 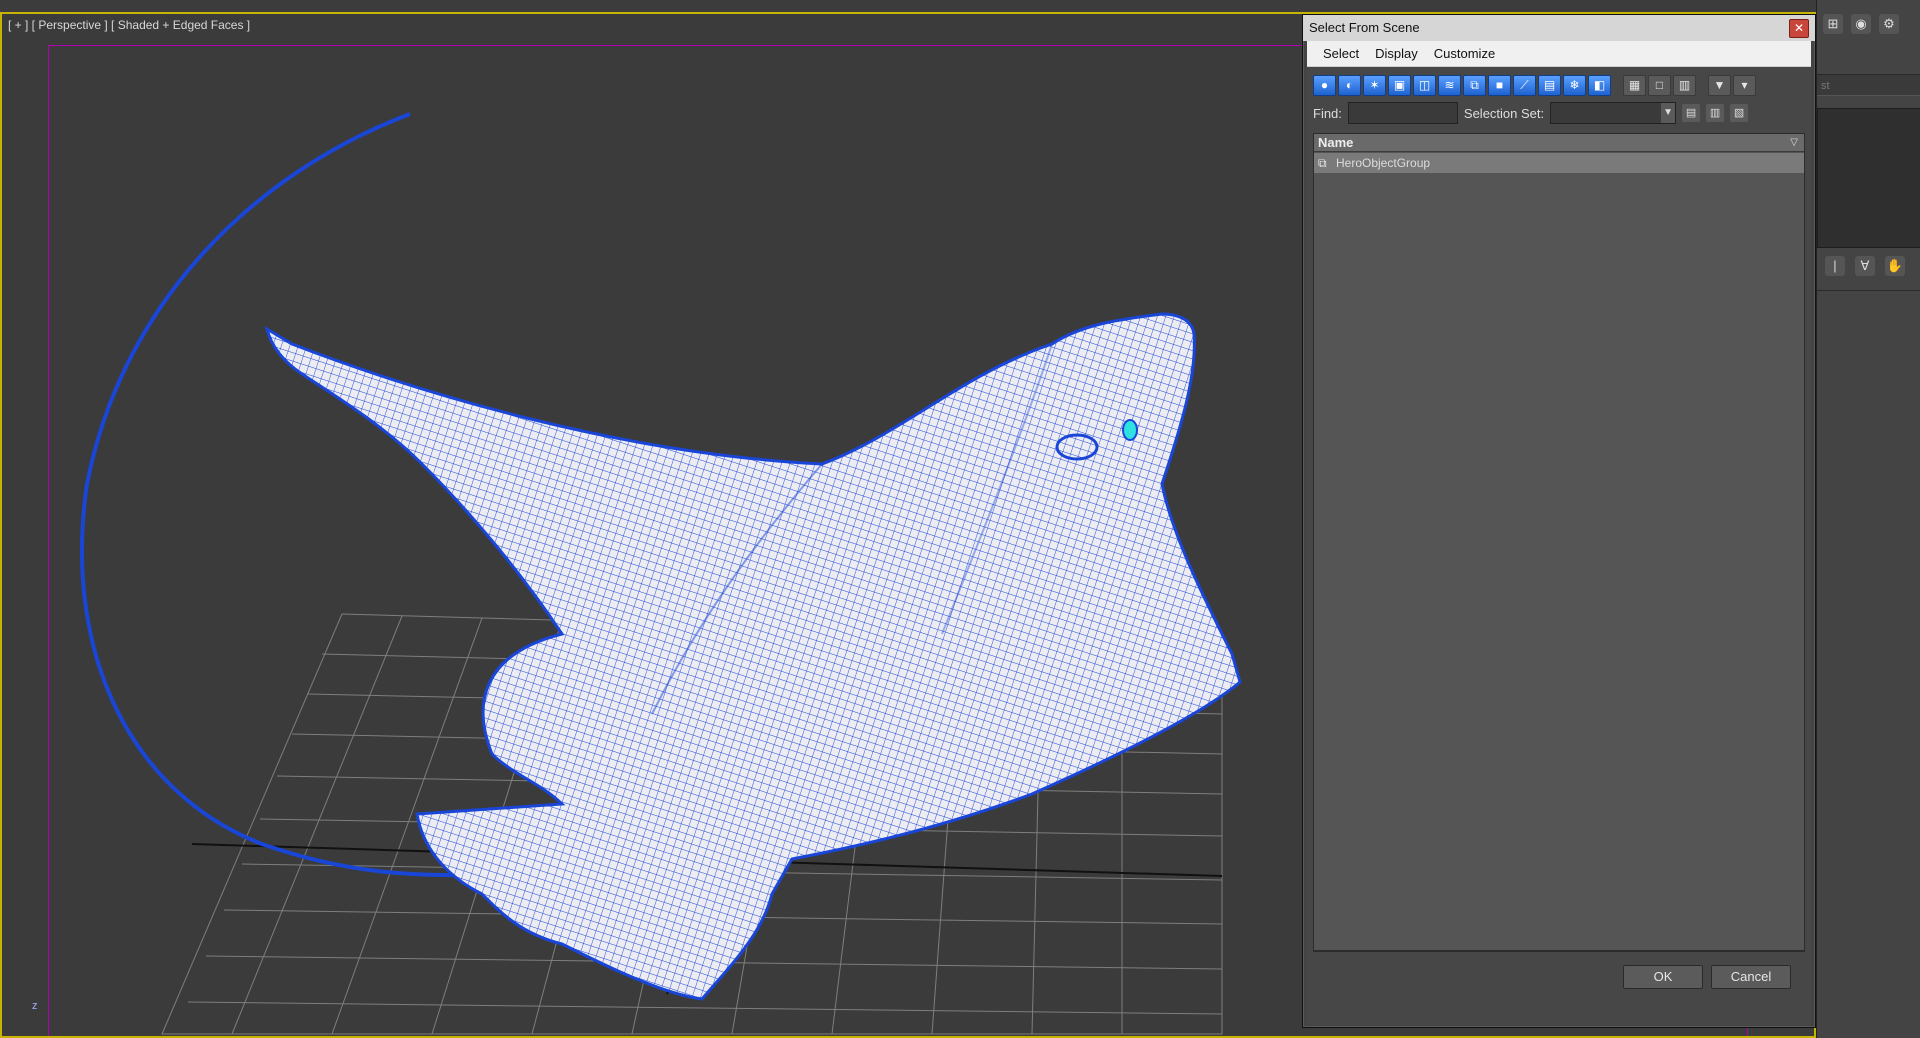 What do you see at coordinates (1574, 85) in the screenshot?
I see `display-frozen-icon: ❄` at bounding box center [1574, 85].